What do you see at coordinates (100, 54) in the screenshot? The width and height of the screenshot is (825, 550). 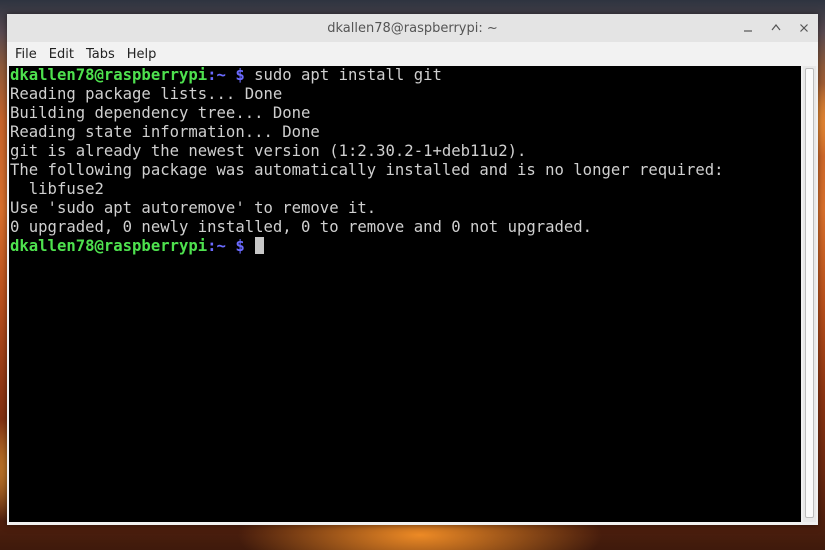 I see `menu-tabs: Tabs` at bounding box center [100, 54].